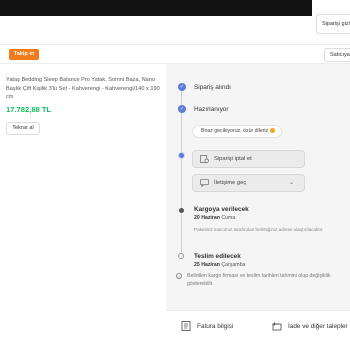 The image size is (350, 350). Describe the element at coordinates (248, 183) in the screenshot. I see `contact-button: İletişime geç ⌄` at that location.